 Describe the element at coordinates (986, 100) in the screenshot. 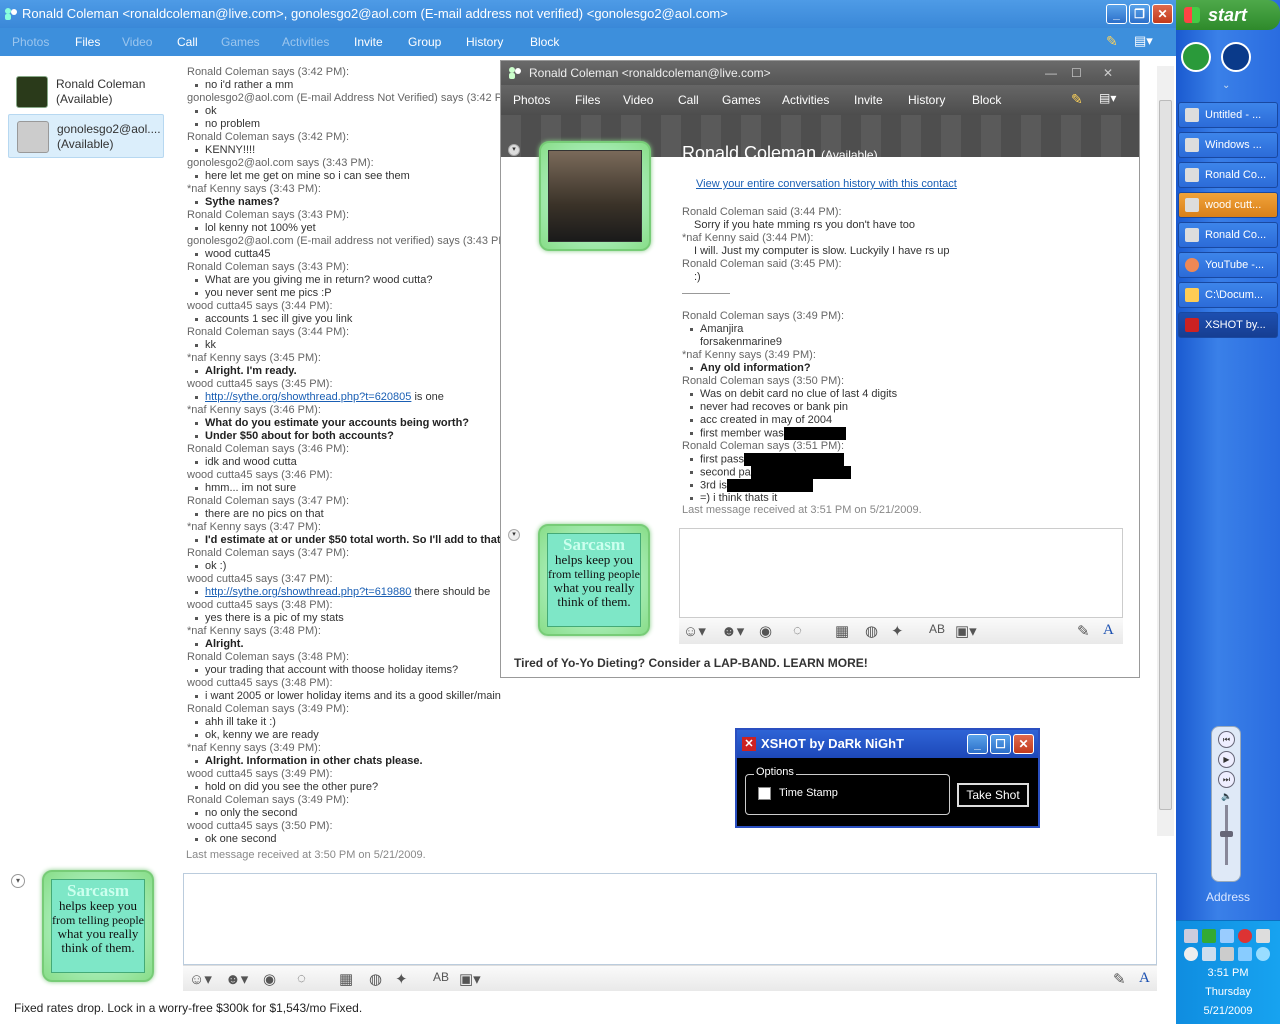

I see `chat-menu-block: Block` at that location.